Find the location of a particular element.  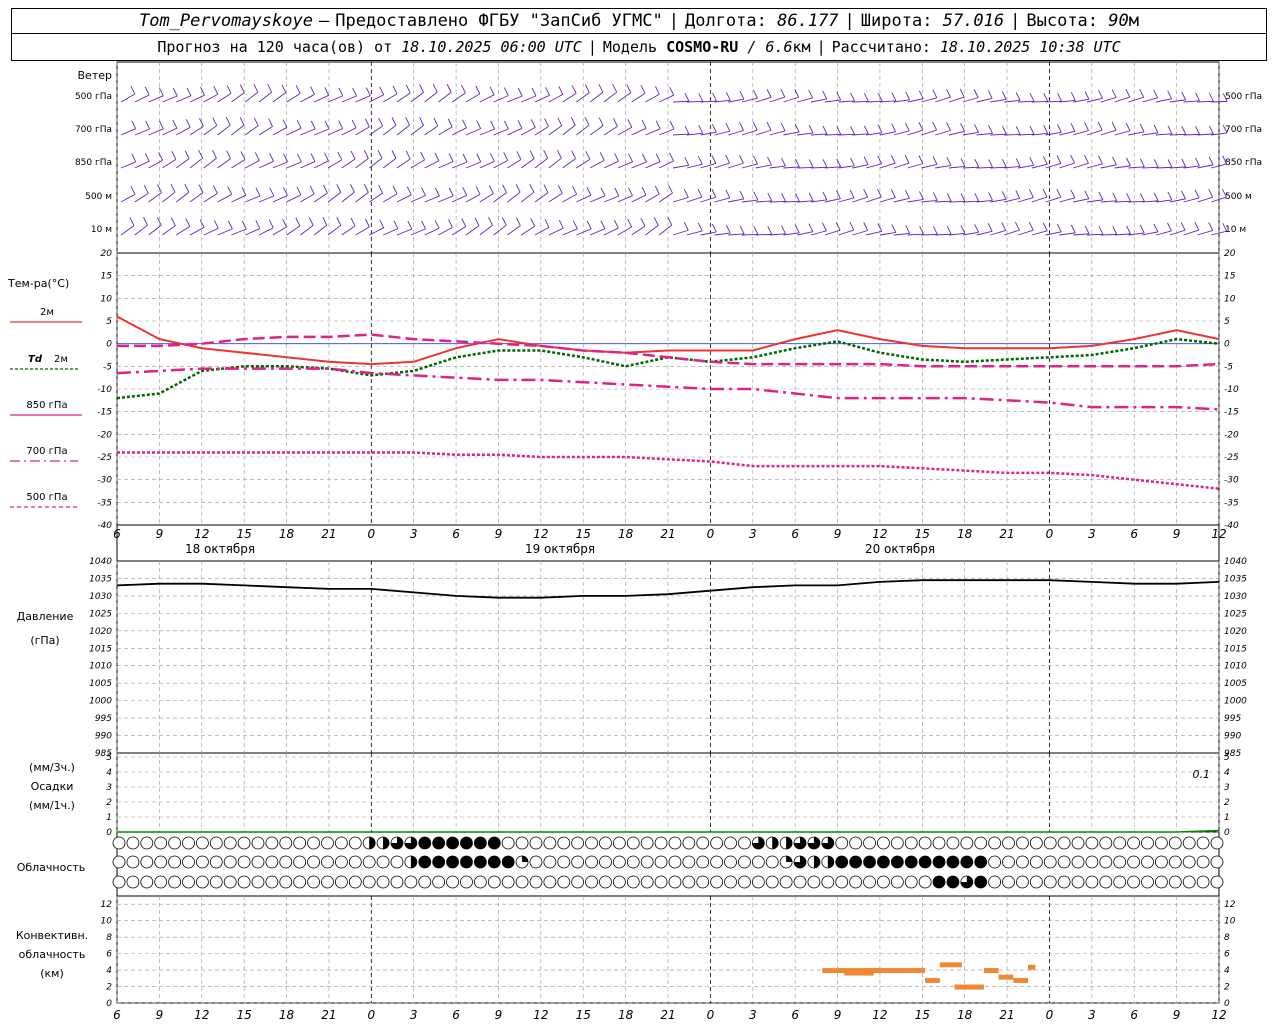

clouds-label: Облачность is located at coordinates (51, 867).